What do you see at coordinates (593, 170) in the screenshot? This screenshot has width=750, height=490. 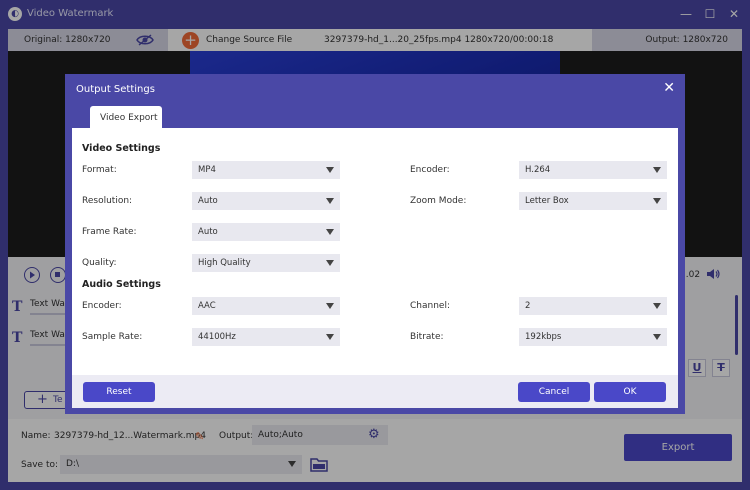 I see `encoder-select: H.264` at bounding box center [593, 170].